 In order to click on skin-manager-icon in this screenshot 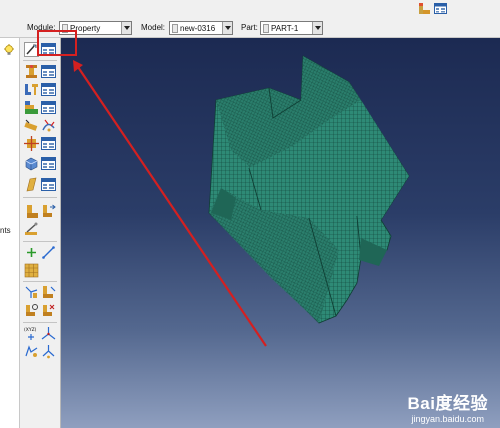, I will do `click(48, 163)`.